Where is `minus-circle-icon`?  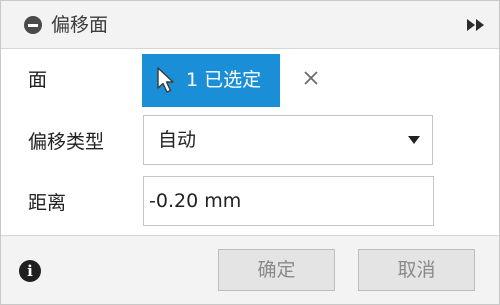 minus-circle-icon is located at coordinates (33, 25).